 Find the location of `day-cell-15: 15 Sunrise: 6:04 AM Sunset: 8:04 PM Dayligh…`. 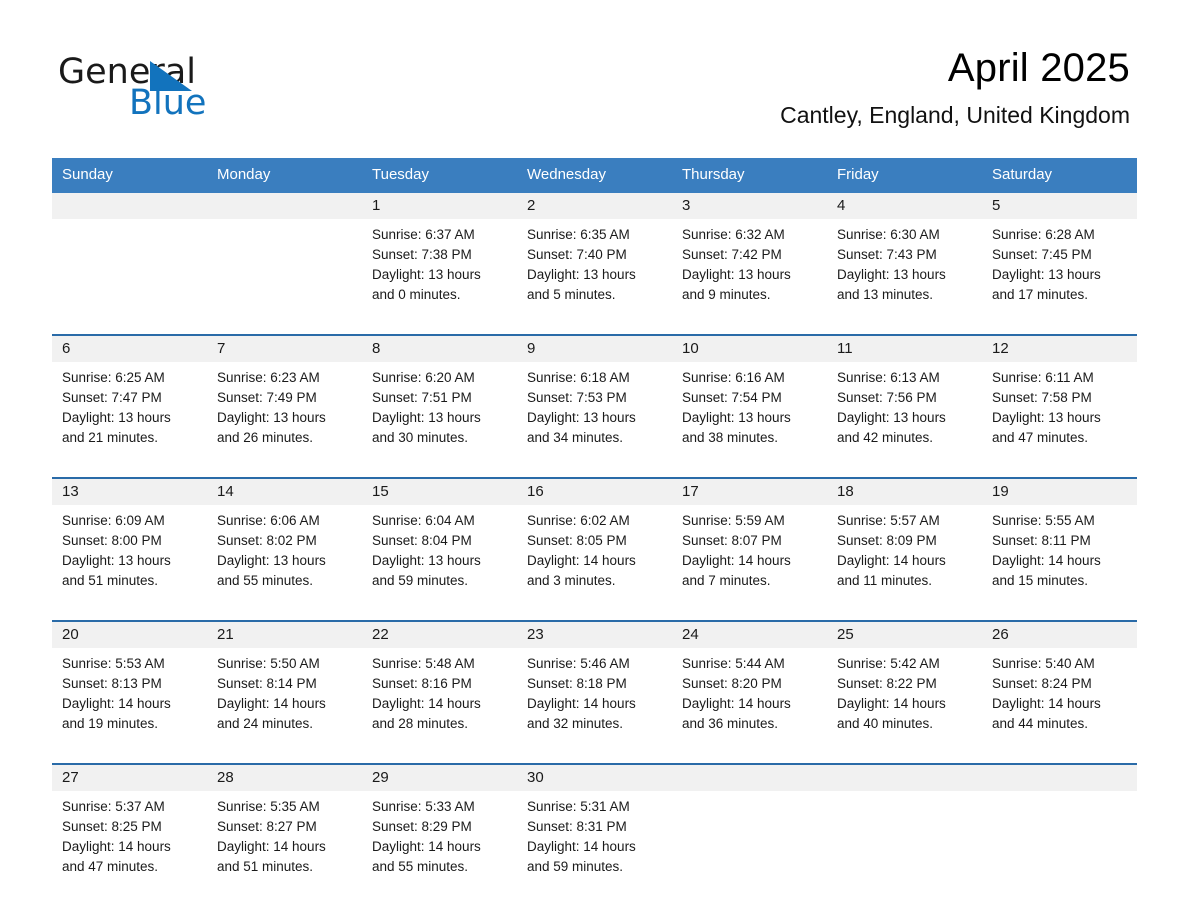

day-cell-15: 15 Sunrise: 6:04 AM Sunset: 8:04 PM Dayligh… is located at coordinates (439, 545).